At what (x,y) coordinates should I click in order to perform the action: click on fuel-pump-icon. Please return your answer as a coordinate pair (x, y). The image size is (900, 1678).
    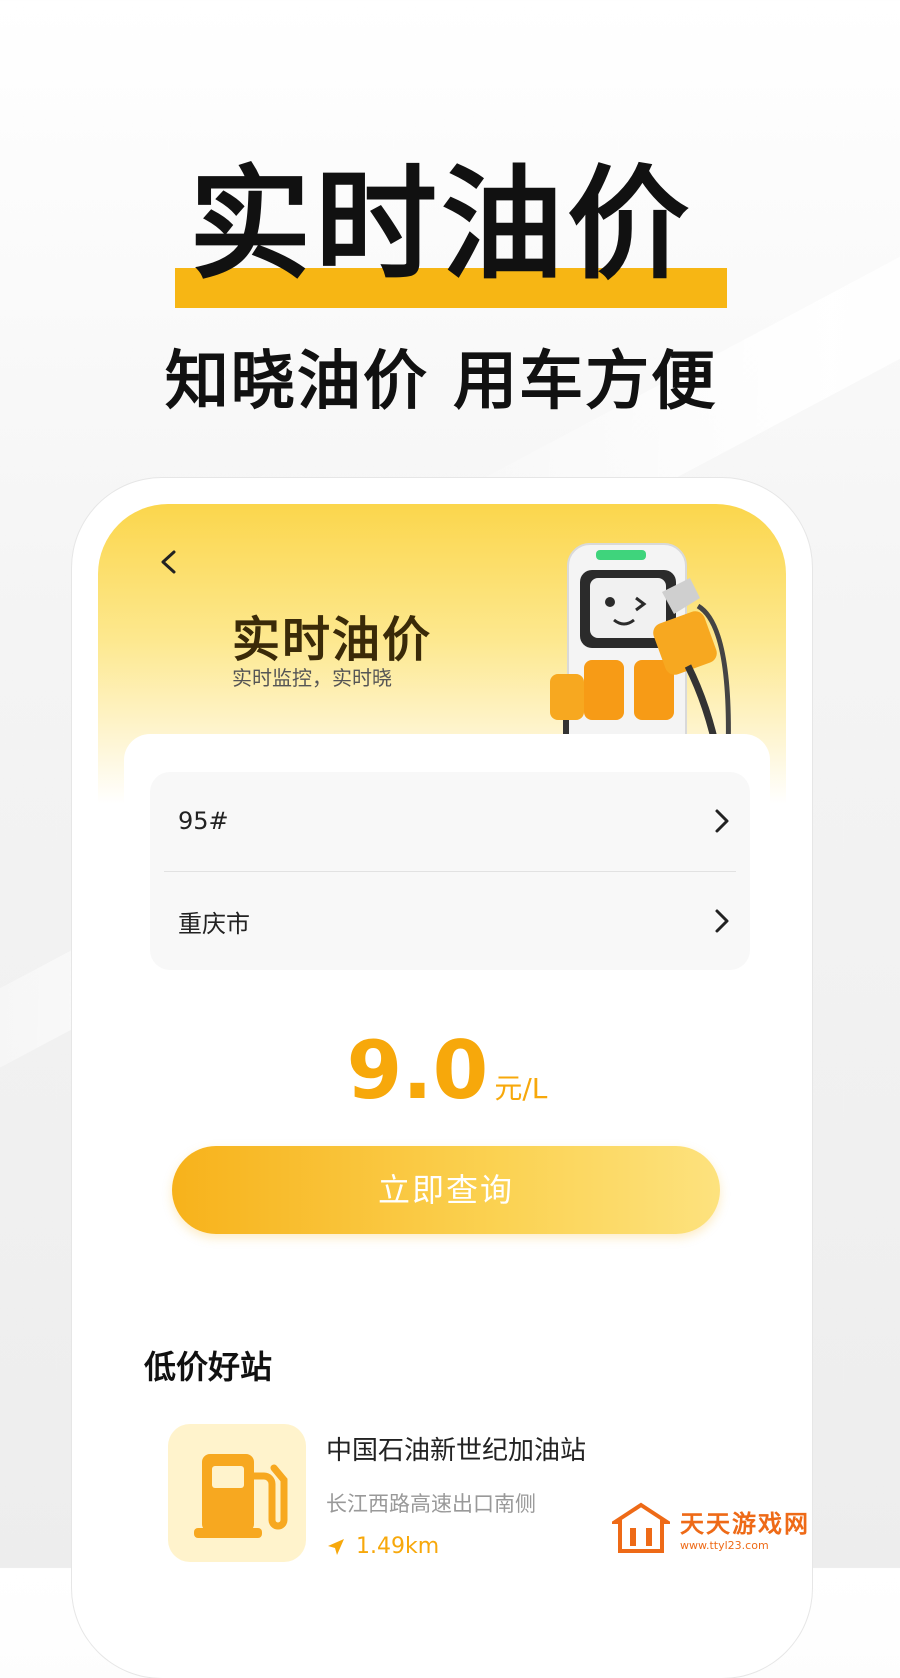
    Looking at the image, I should click on (241, 1496).